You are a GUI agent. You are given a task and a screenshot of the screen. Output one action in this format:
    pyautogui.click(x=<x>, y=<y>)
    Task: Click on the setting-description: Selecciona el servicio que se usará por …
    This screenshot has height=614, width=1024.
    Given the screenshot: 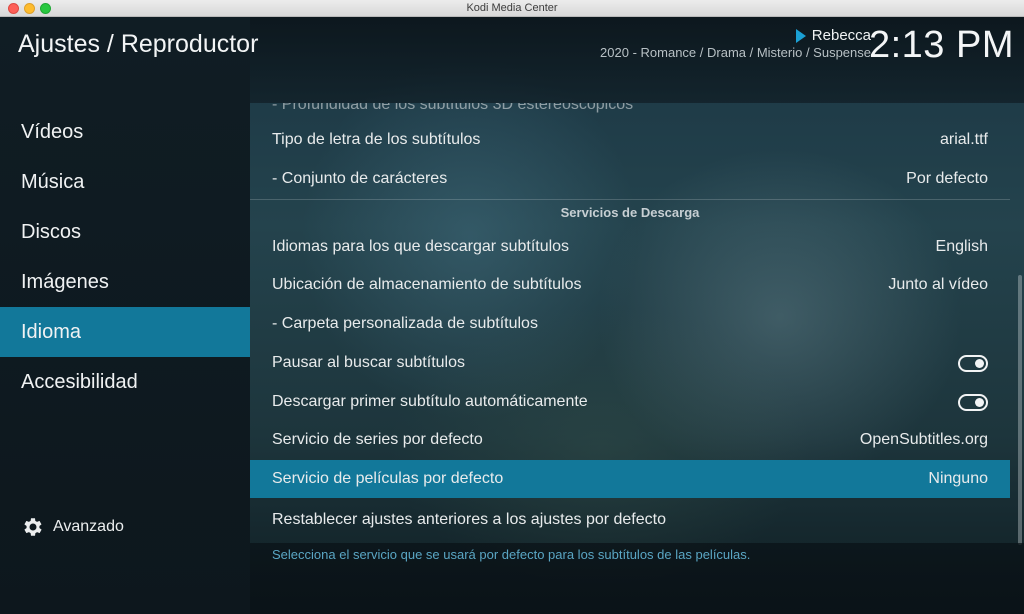 What is the action you would take?
    pyautogui.click(x=511, y=554)
    